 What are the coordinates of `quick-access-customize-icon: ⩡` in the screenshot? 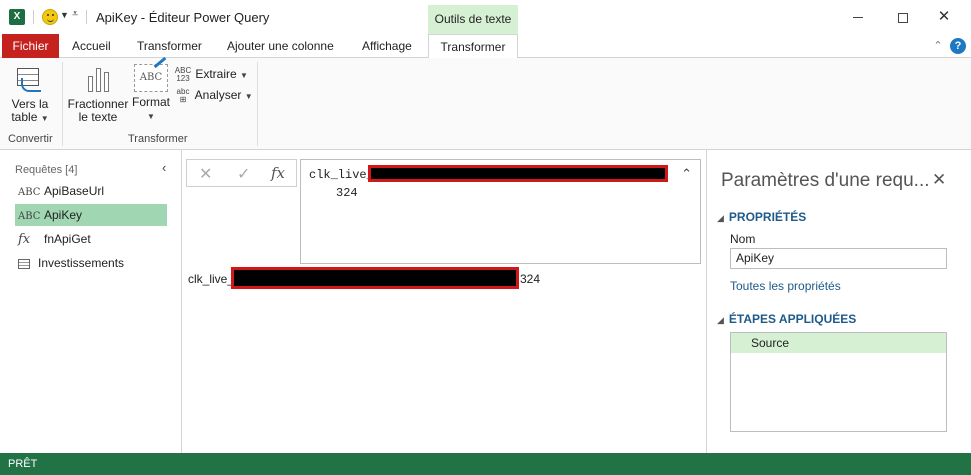 It's located at (75, 14).